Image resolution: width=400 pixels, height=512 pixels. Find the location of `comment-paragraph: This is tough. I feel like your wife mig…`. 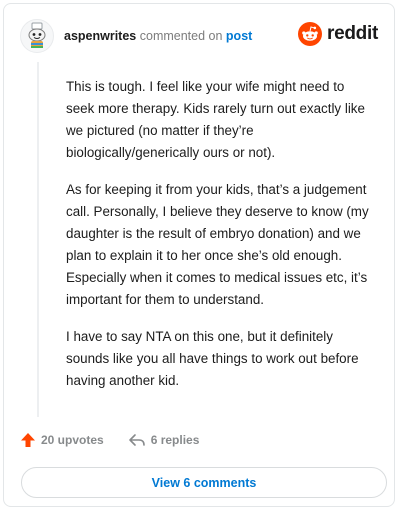

comment-paragraph: This is tough. I feel like your wife mig… is located at coordinates (215, 119).